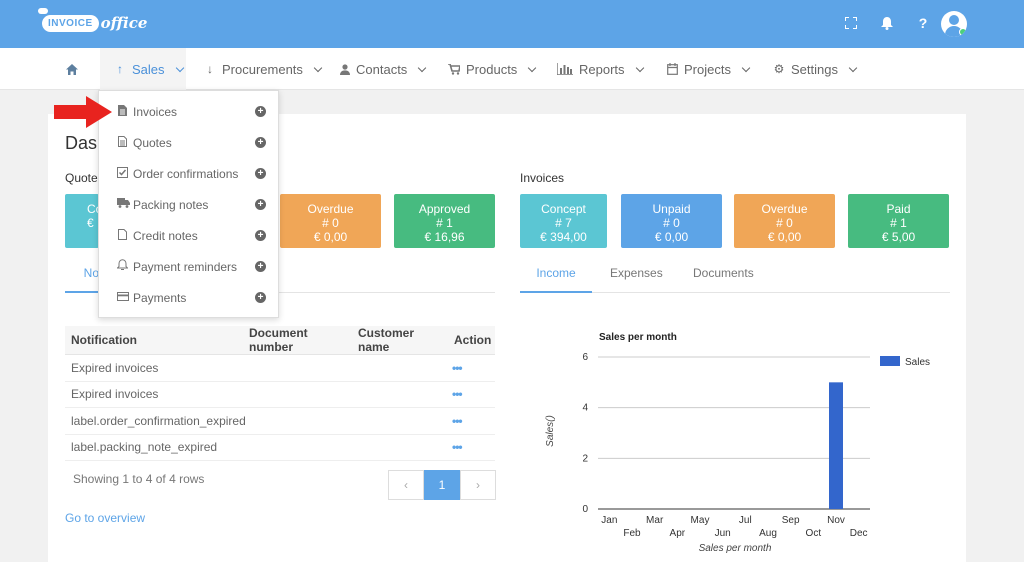 The width and height of the screenshot is (1024, 562). Describe the element at coordinates (188, 173) in the screenshot. I see `menu-item-order-confirmations: Order confirmations +` at that location.